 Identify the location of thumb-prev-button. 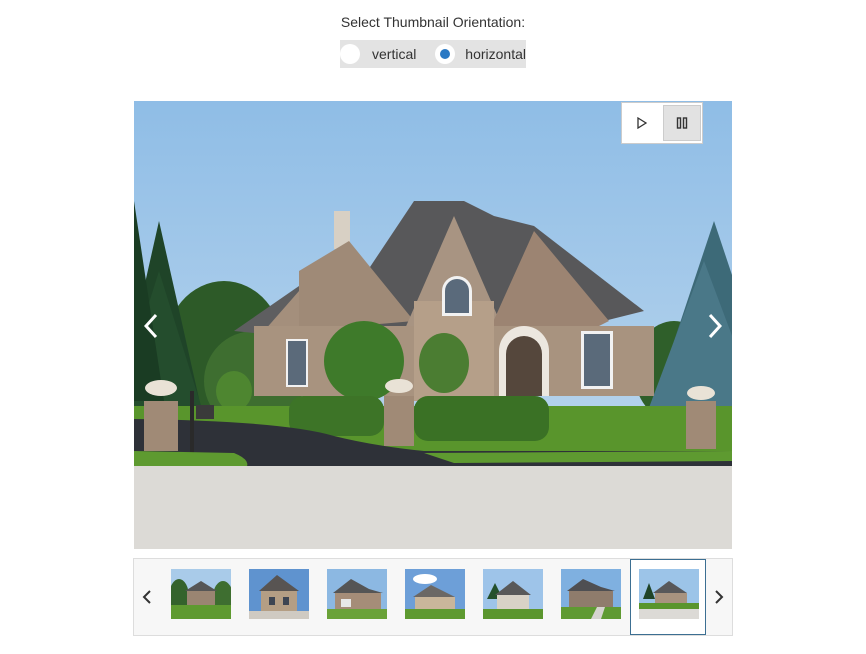
(147, 597).